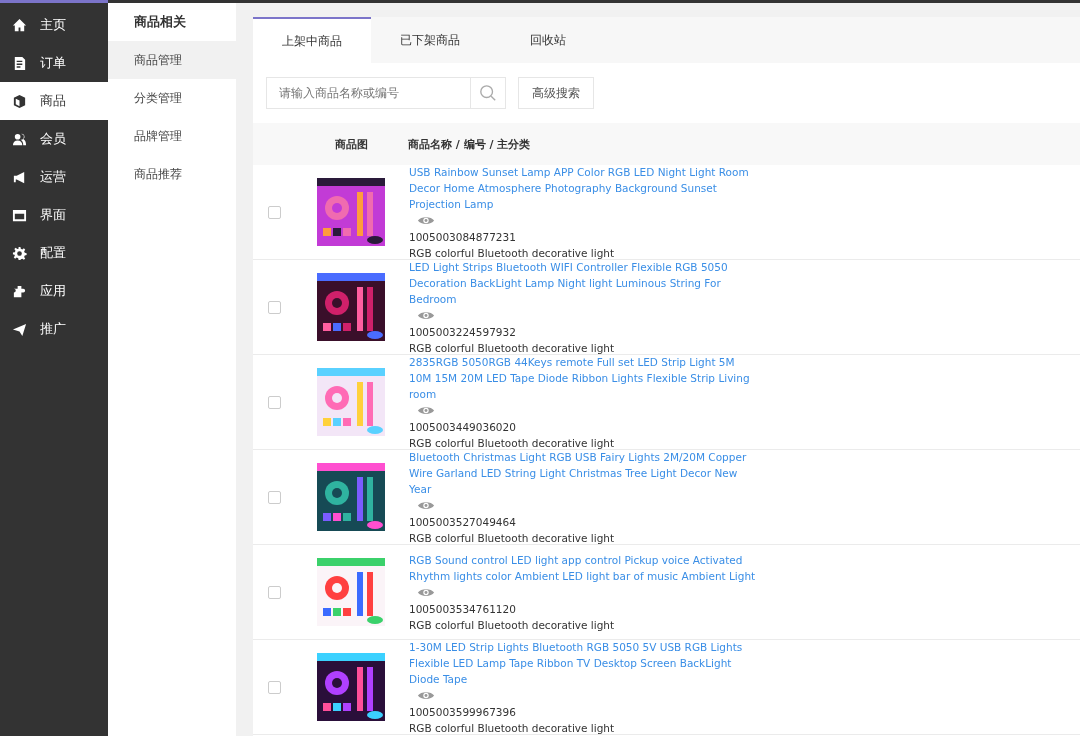 This screenshot has width=1080, height=736. I want to click on product-id: 1005003599967396, so click(463, 712).